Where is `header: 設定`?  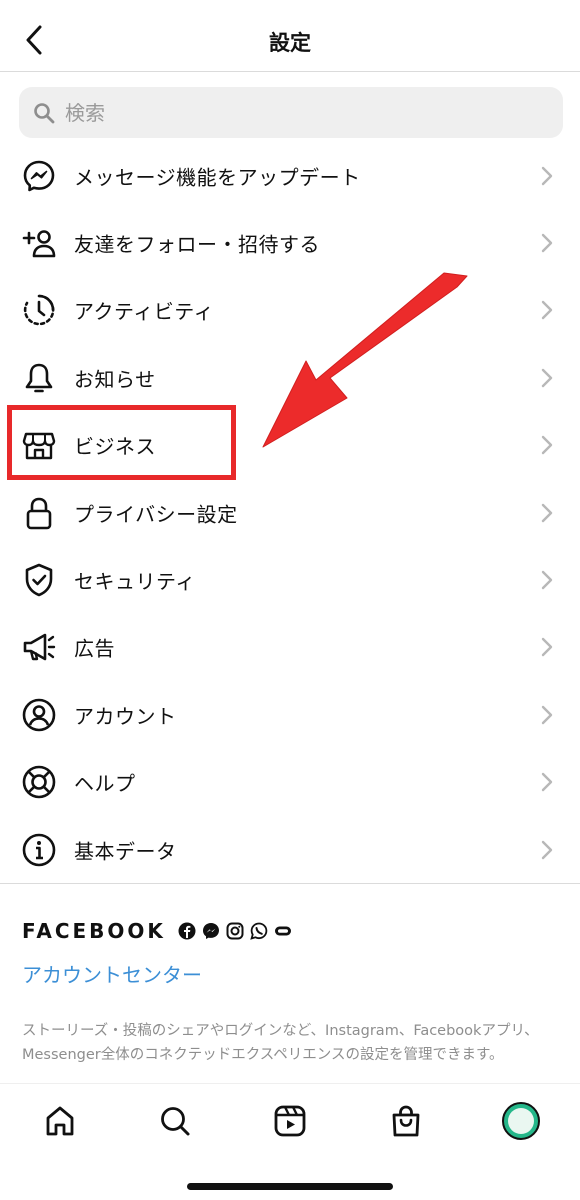 header: 設定 is located at coordinates (290, 36).